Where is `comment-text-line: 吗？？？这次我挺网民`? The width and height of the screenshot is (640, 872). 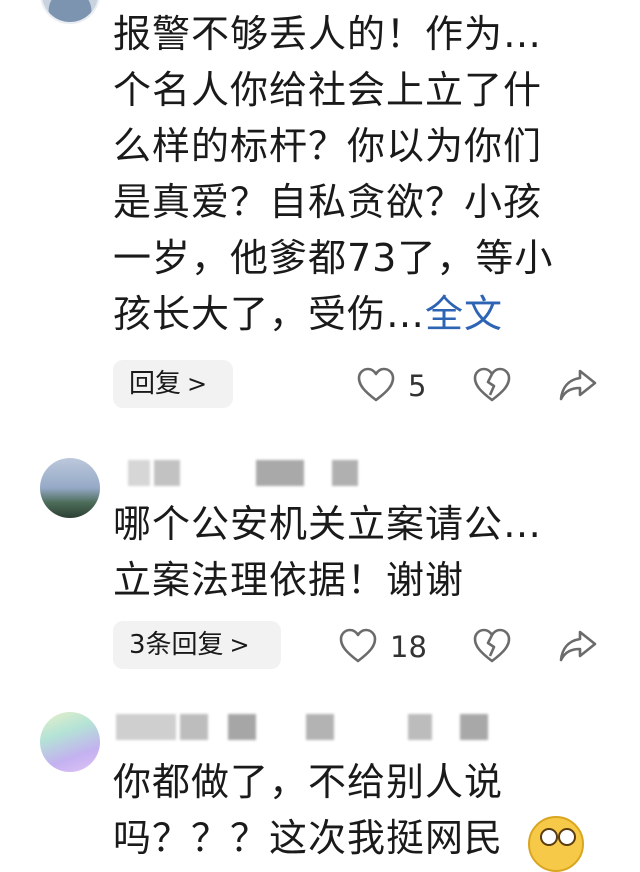 comment-text-line: 吗？？？这次我挺网民 is located at coordinates (308, 838).